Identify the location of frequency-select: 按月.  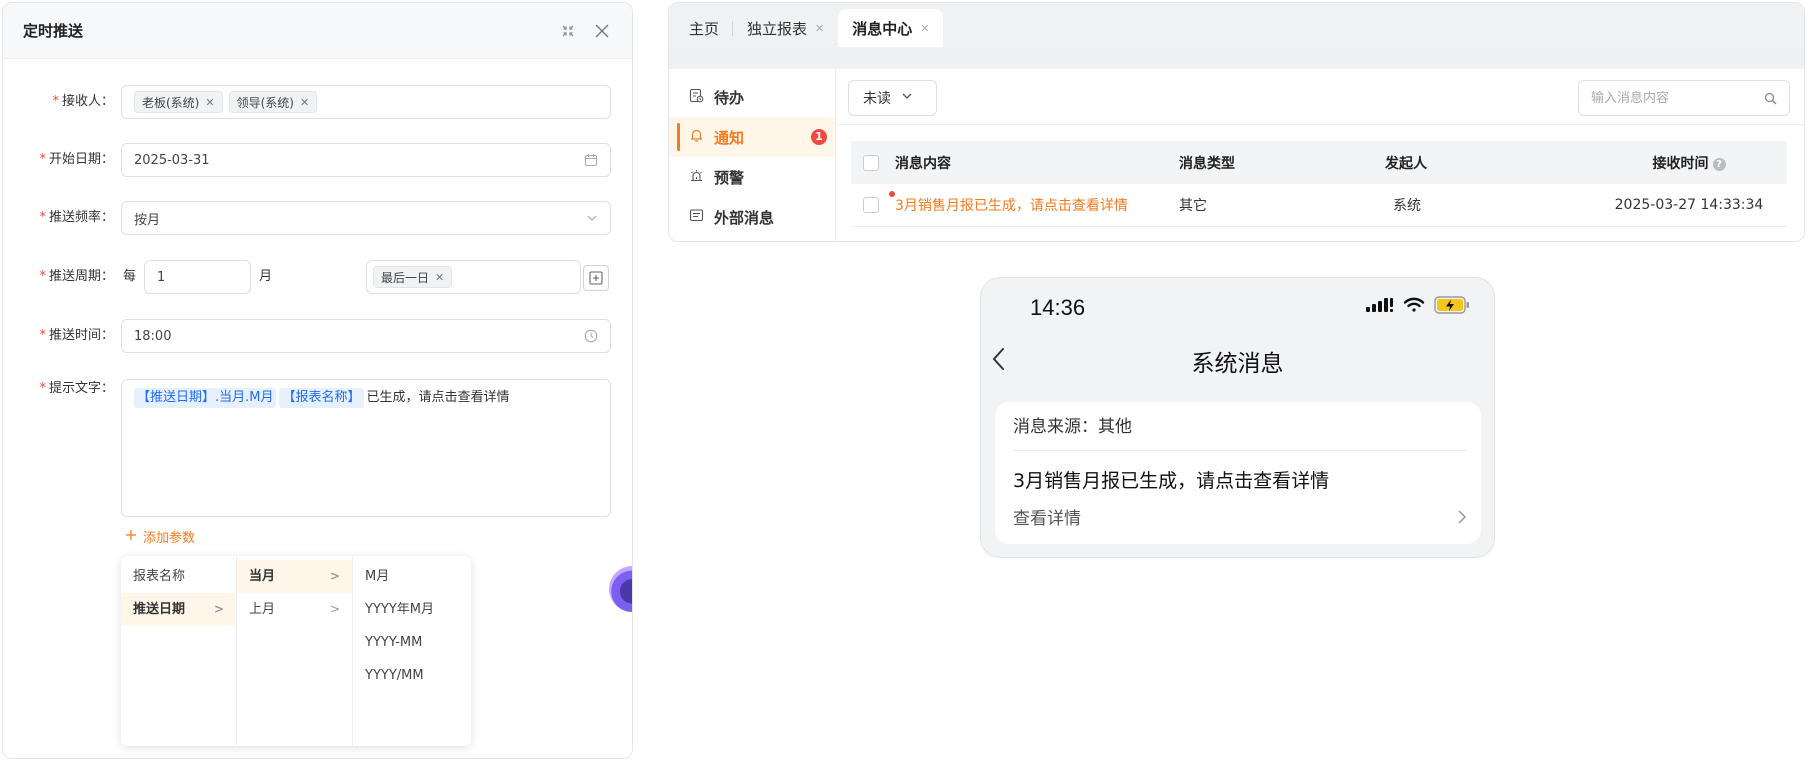
(366, 218).